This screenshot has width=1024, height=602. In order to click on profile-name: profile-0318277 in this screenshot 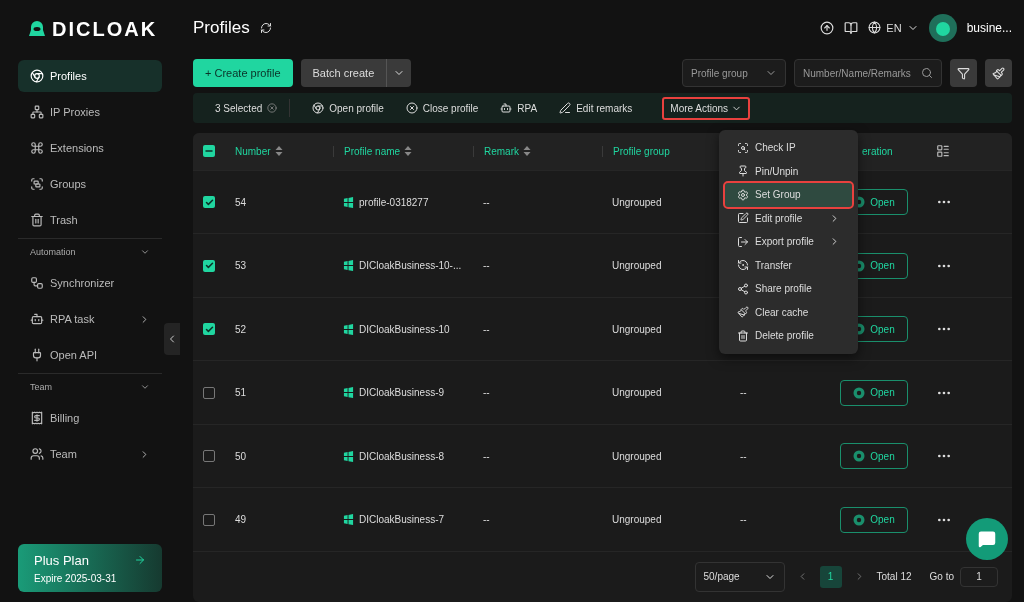, I will do `click(394, 202)`.